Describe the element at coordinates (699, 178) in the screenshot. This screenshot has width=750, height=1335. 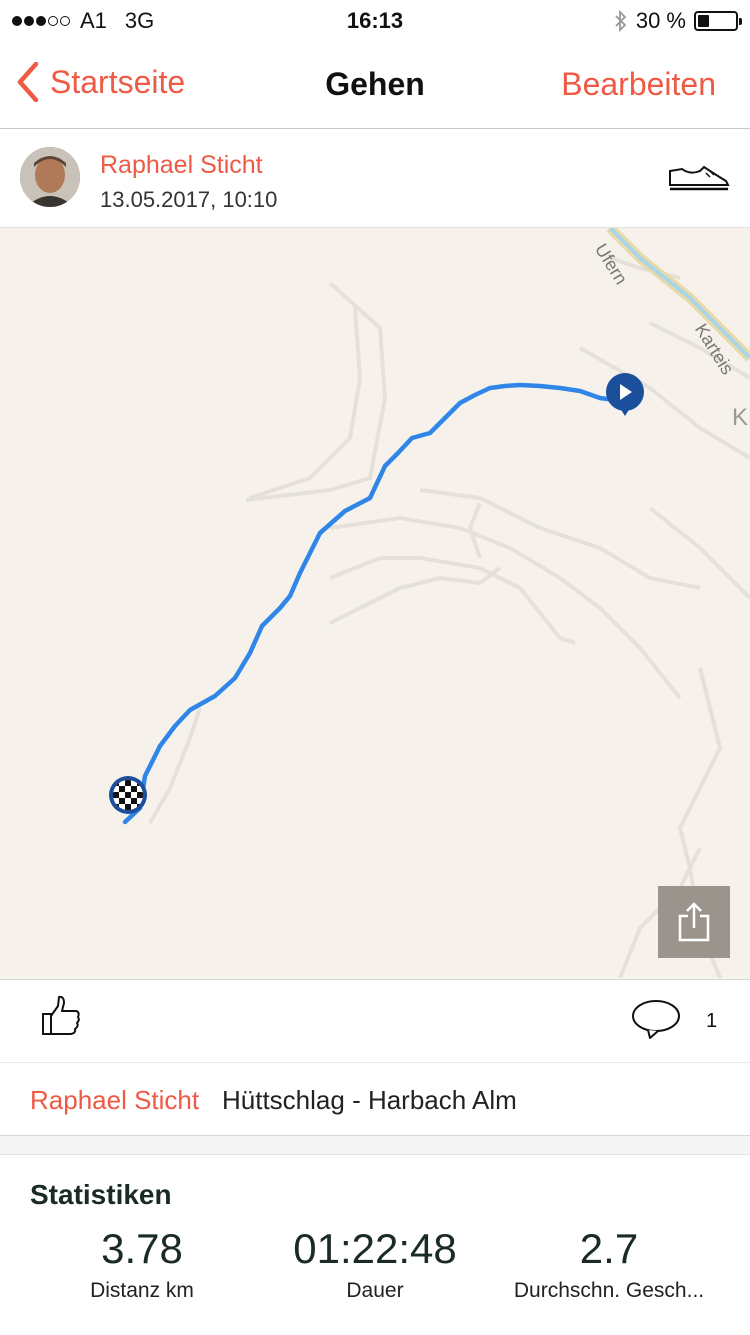
I see `shoe-icon` at that location.